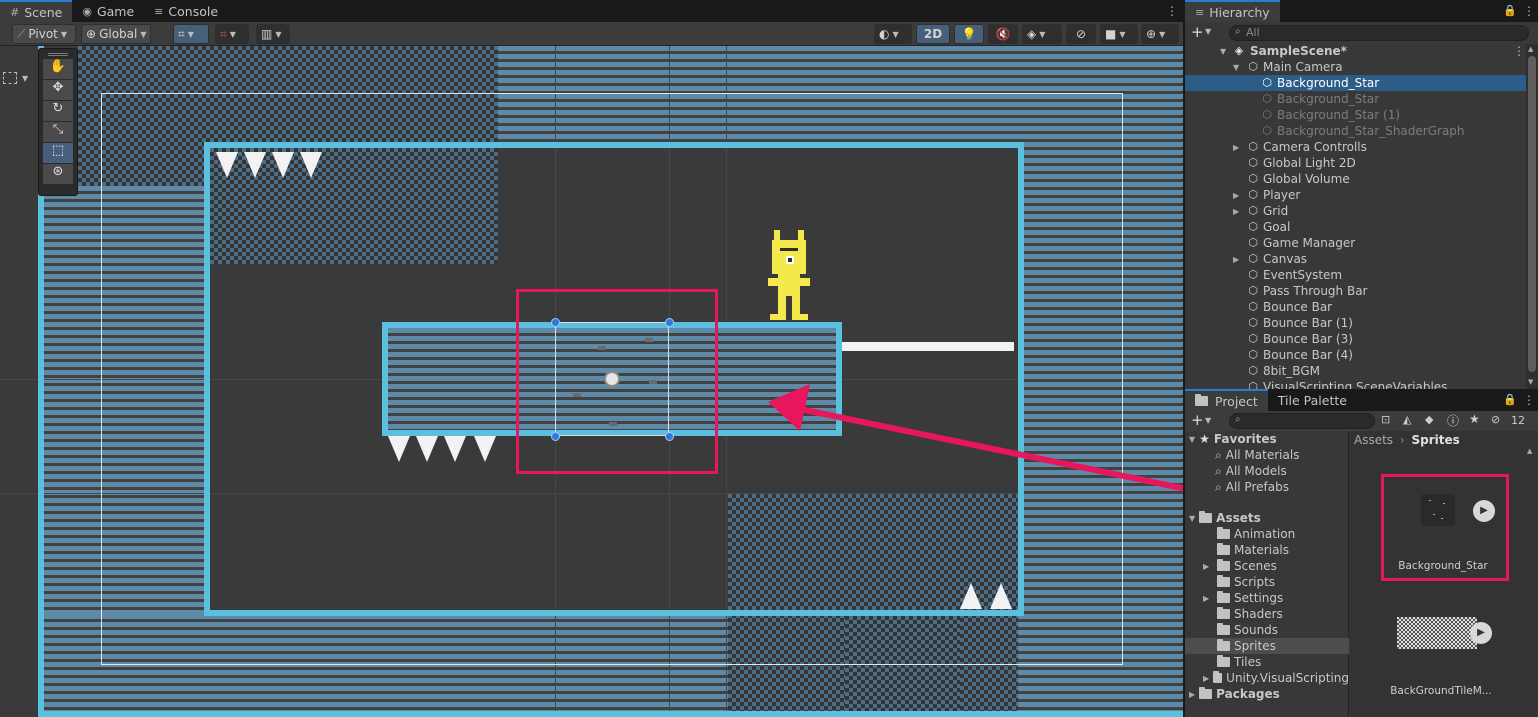  I want to click on favorites-row: ▼ ★ Favorites, so click(1233, 439).